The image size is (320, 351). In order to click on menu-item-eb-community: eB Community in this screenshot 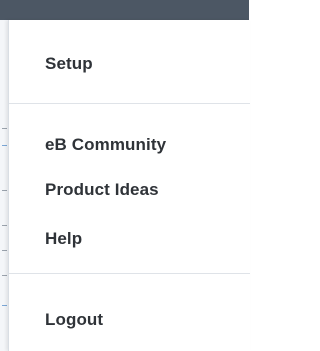, I will do `click(105, 145)`.